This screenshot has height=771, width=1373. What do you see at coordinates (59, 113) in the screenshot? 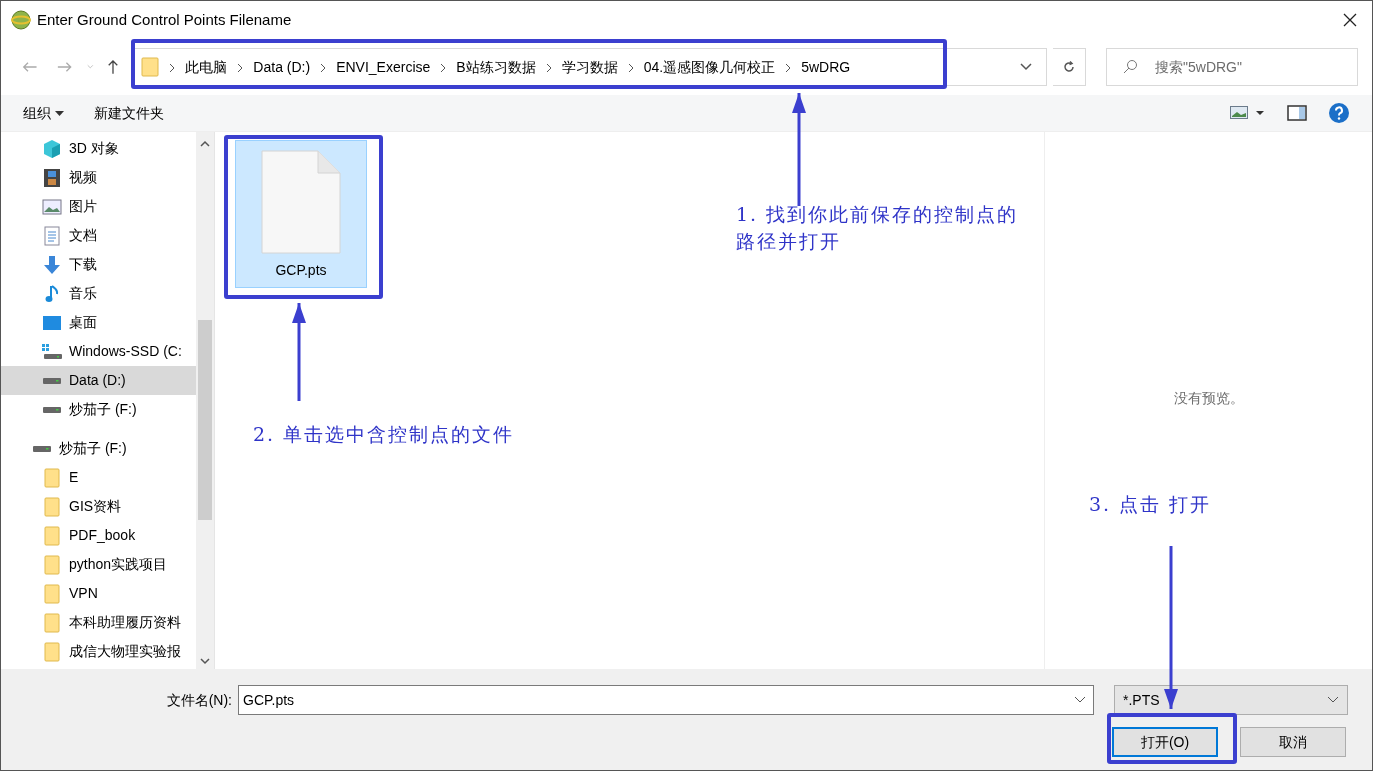
I see `caret-icon` at bounding box center [59, 113].